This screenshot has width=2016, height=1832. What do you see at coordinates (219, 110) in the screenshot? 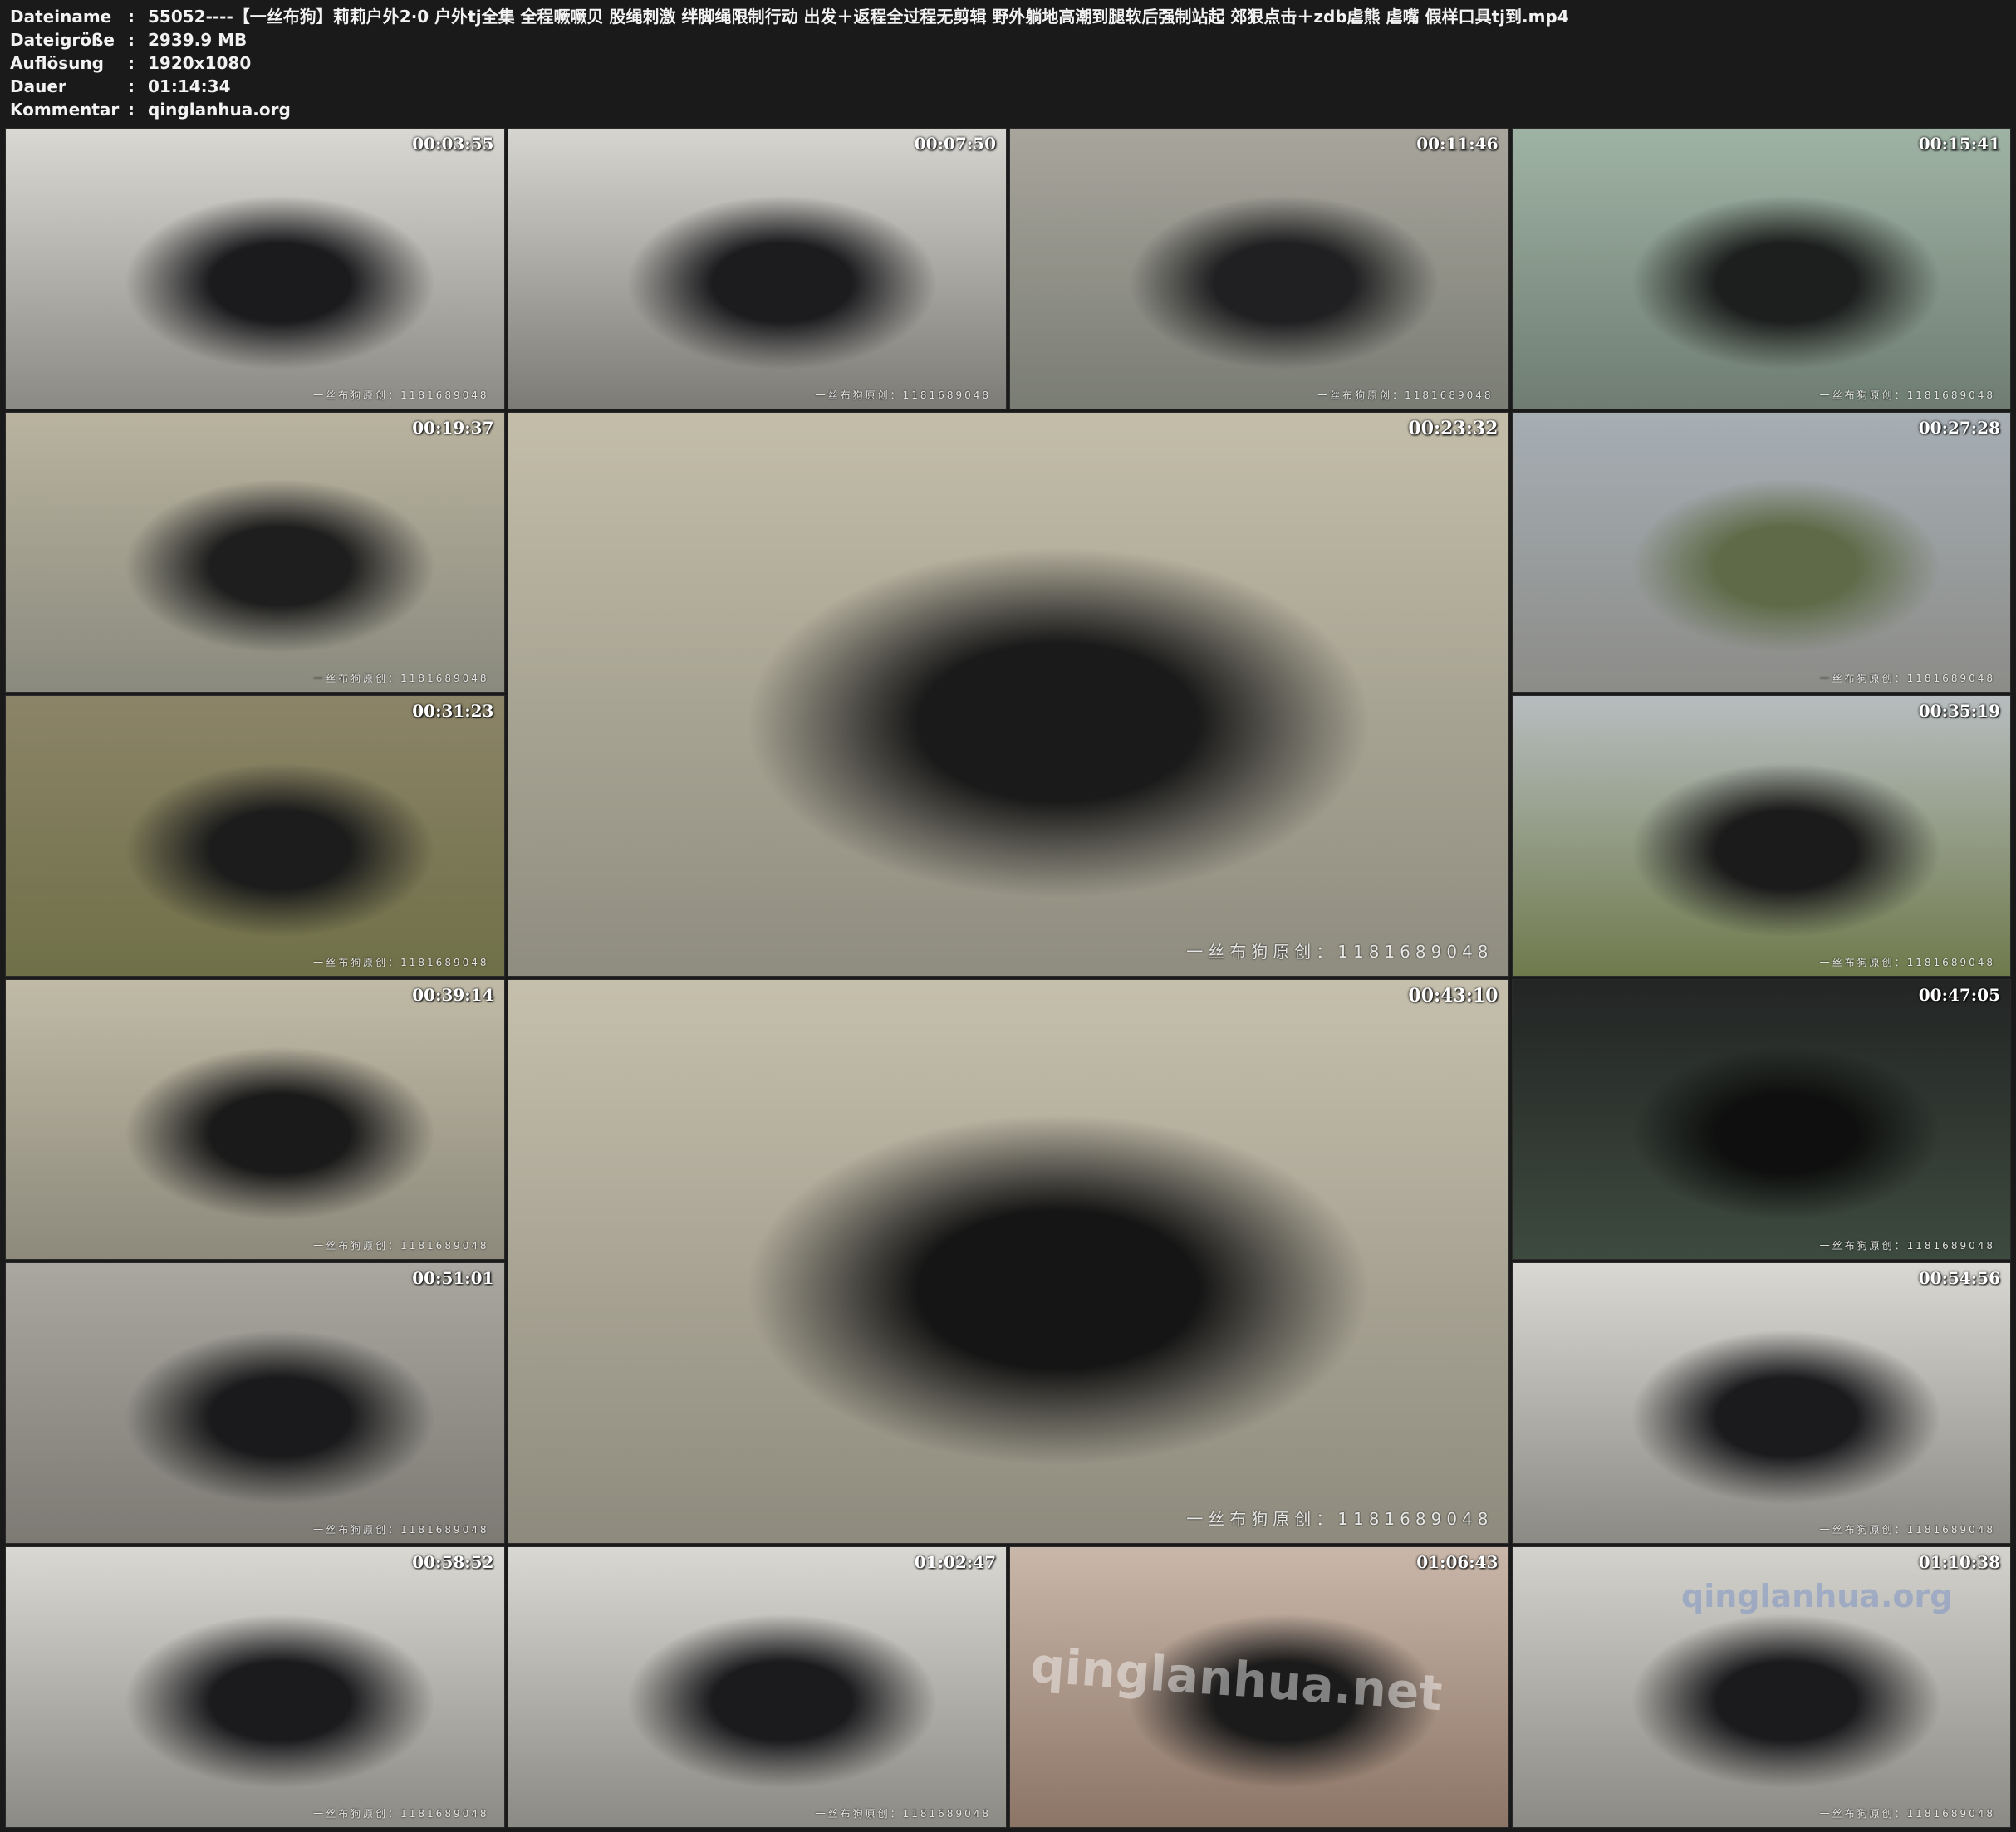
I see `meta-value: qinglanhua.org` at bounding box center [219, 110].